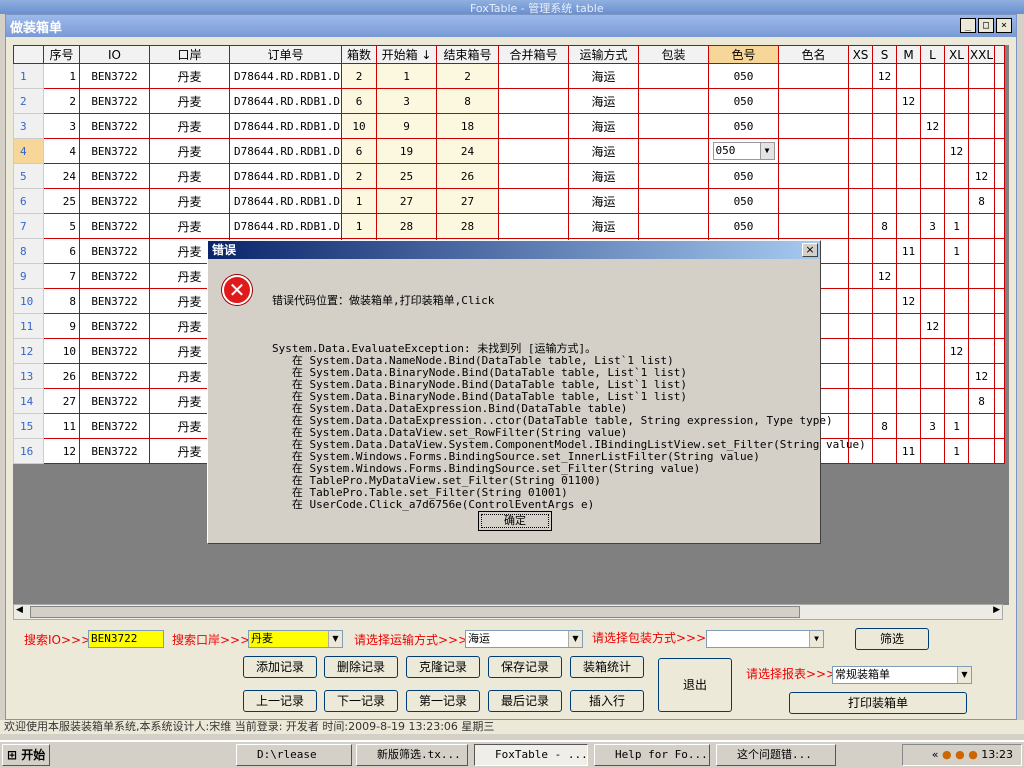 The width and height of the screenshot is (1024, 768). What do you see at coordinates (189, 54) in the screenshot?
I see `column-header: 口岸` at bounding box center [189, 54].